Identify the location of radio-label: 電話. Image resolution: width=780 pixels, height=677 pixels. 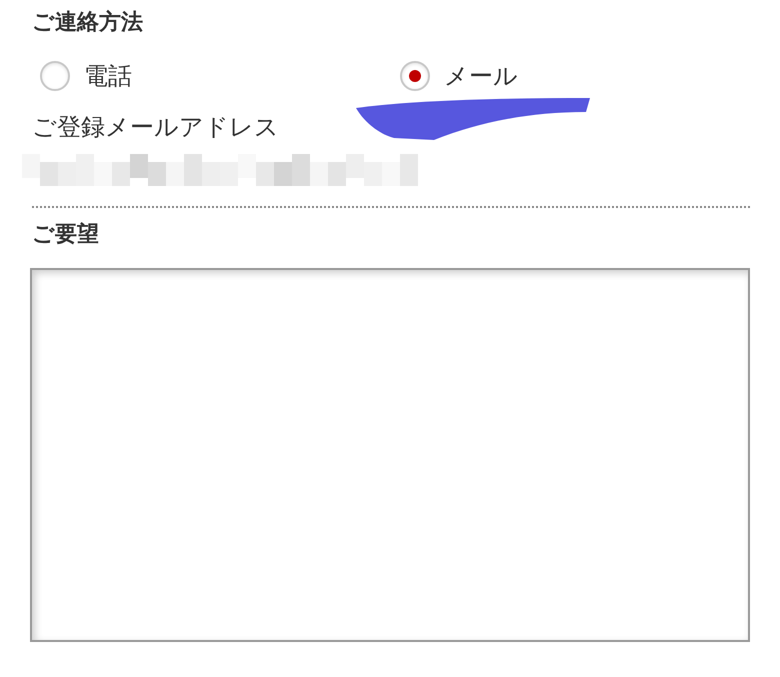
(108, 76).